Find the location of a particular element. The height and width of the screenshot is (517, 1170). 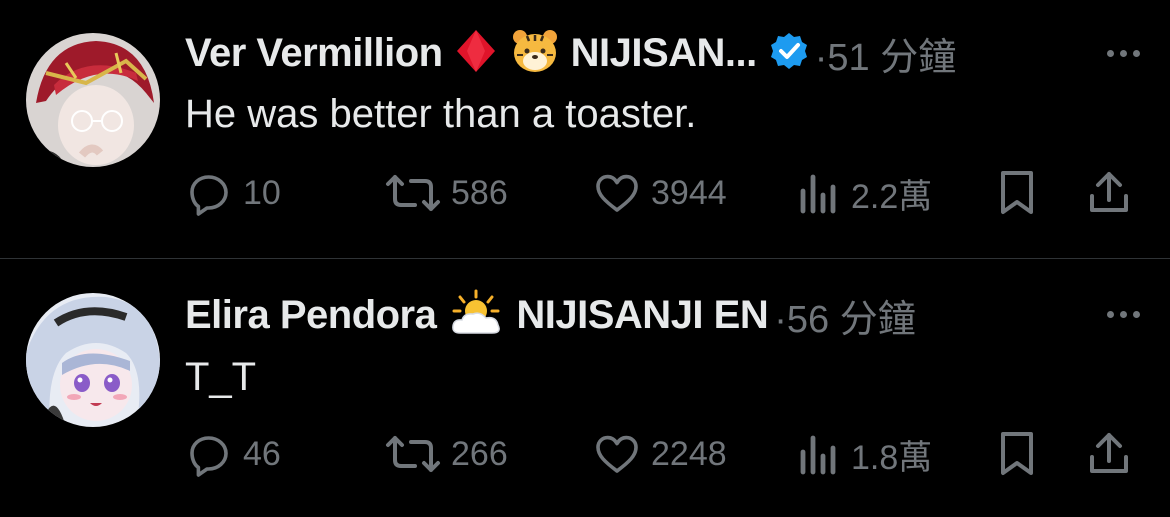

tweet-actions: 10 586 3944 2.2萬 is located at coordinates (662, 193).